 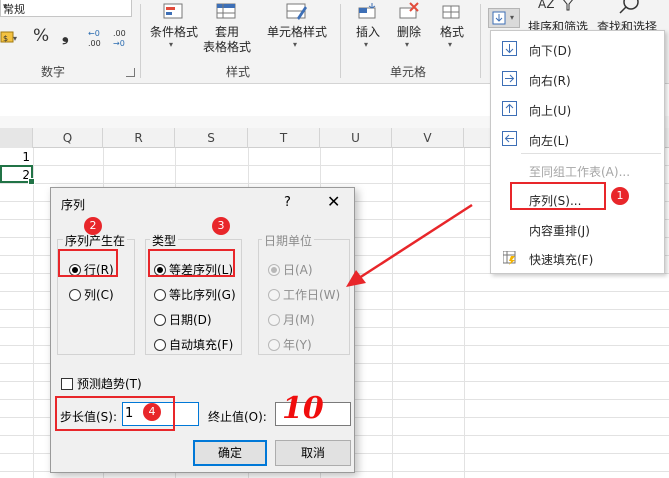 I want to click on percent-style-button: %, so click(x=41, y=36).